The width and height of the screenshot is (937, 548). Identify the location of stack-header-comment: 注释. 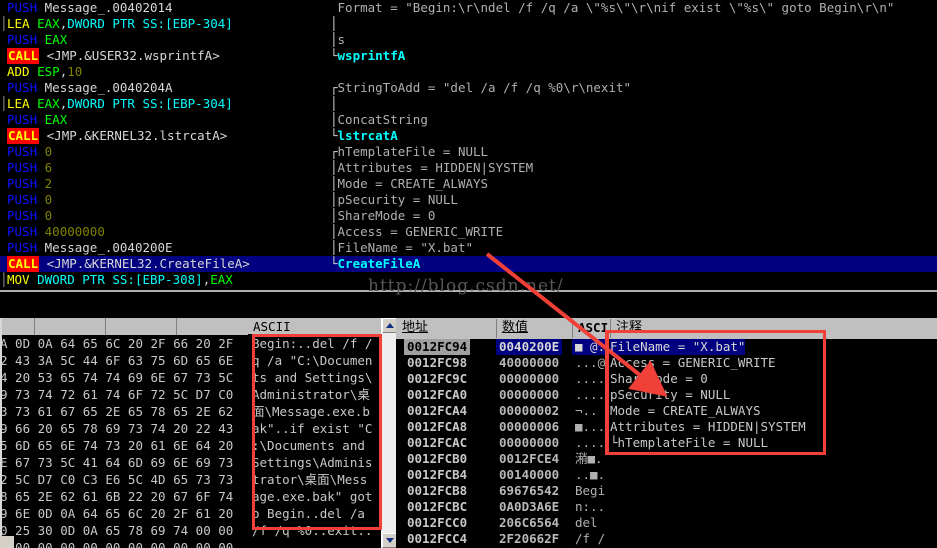
(773, 328).